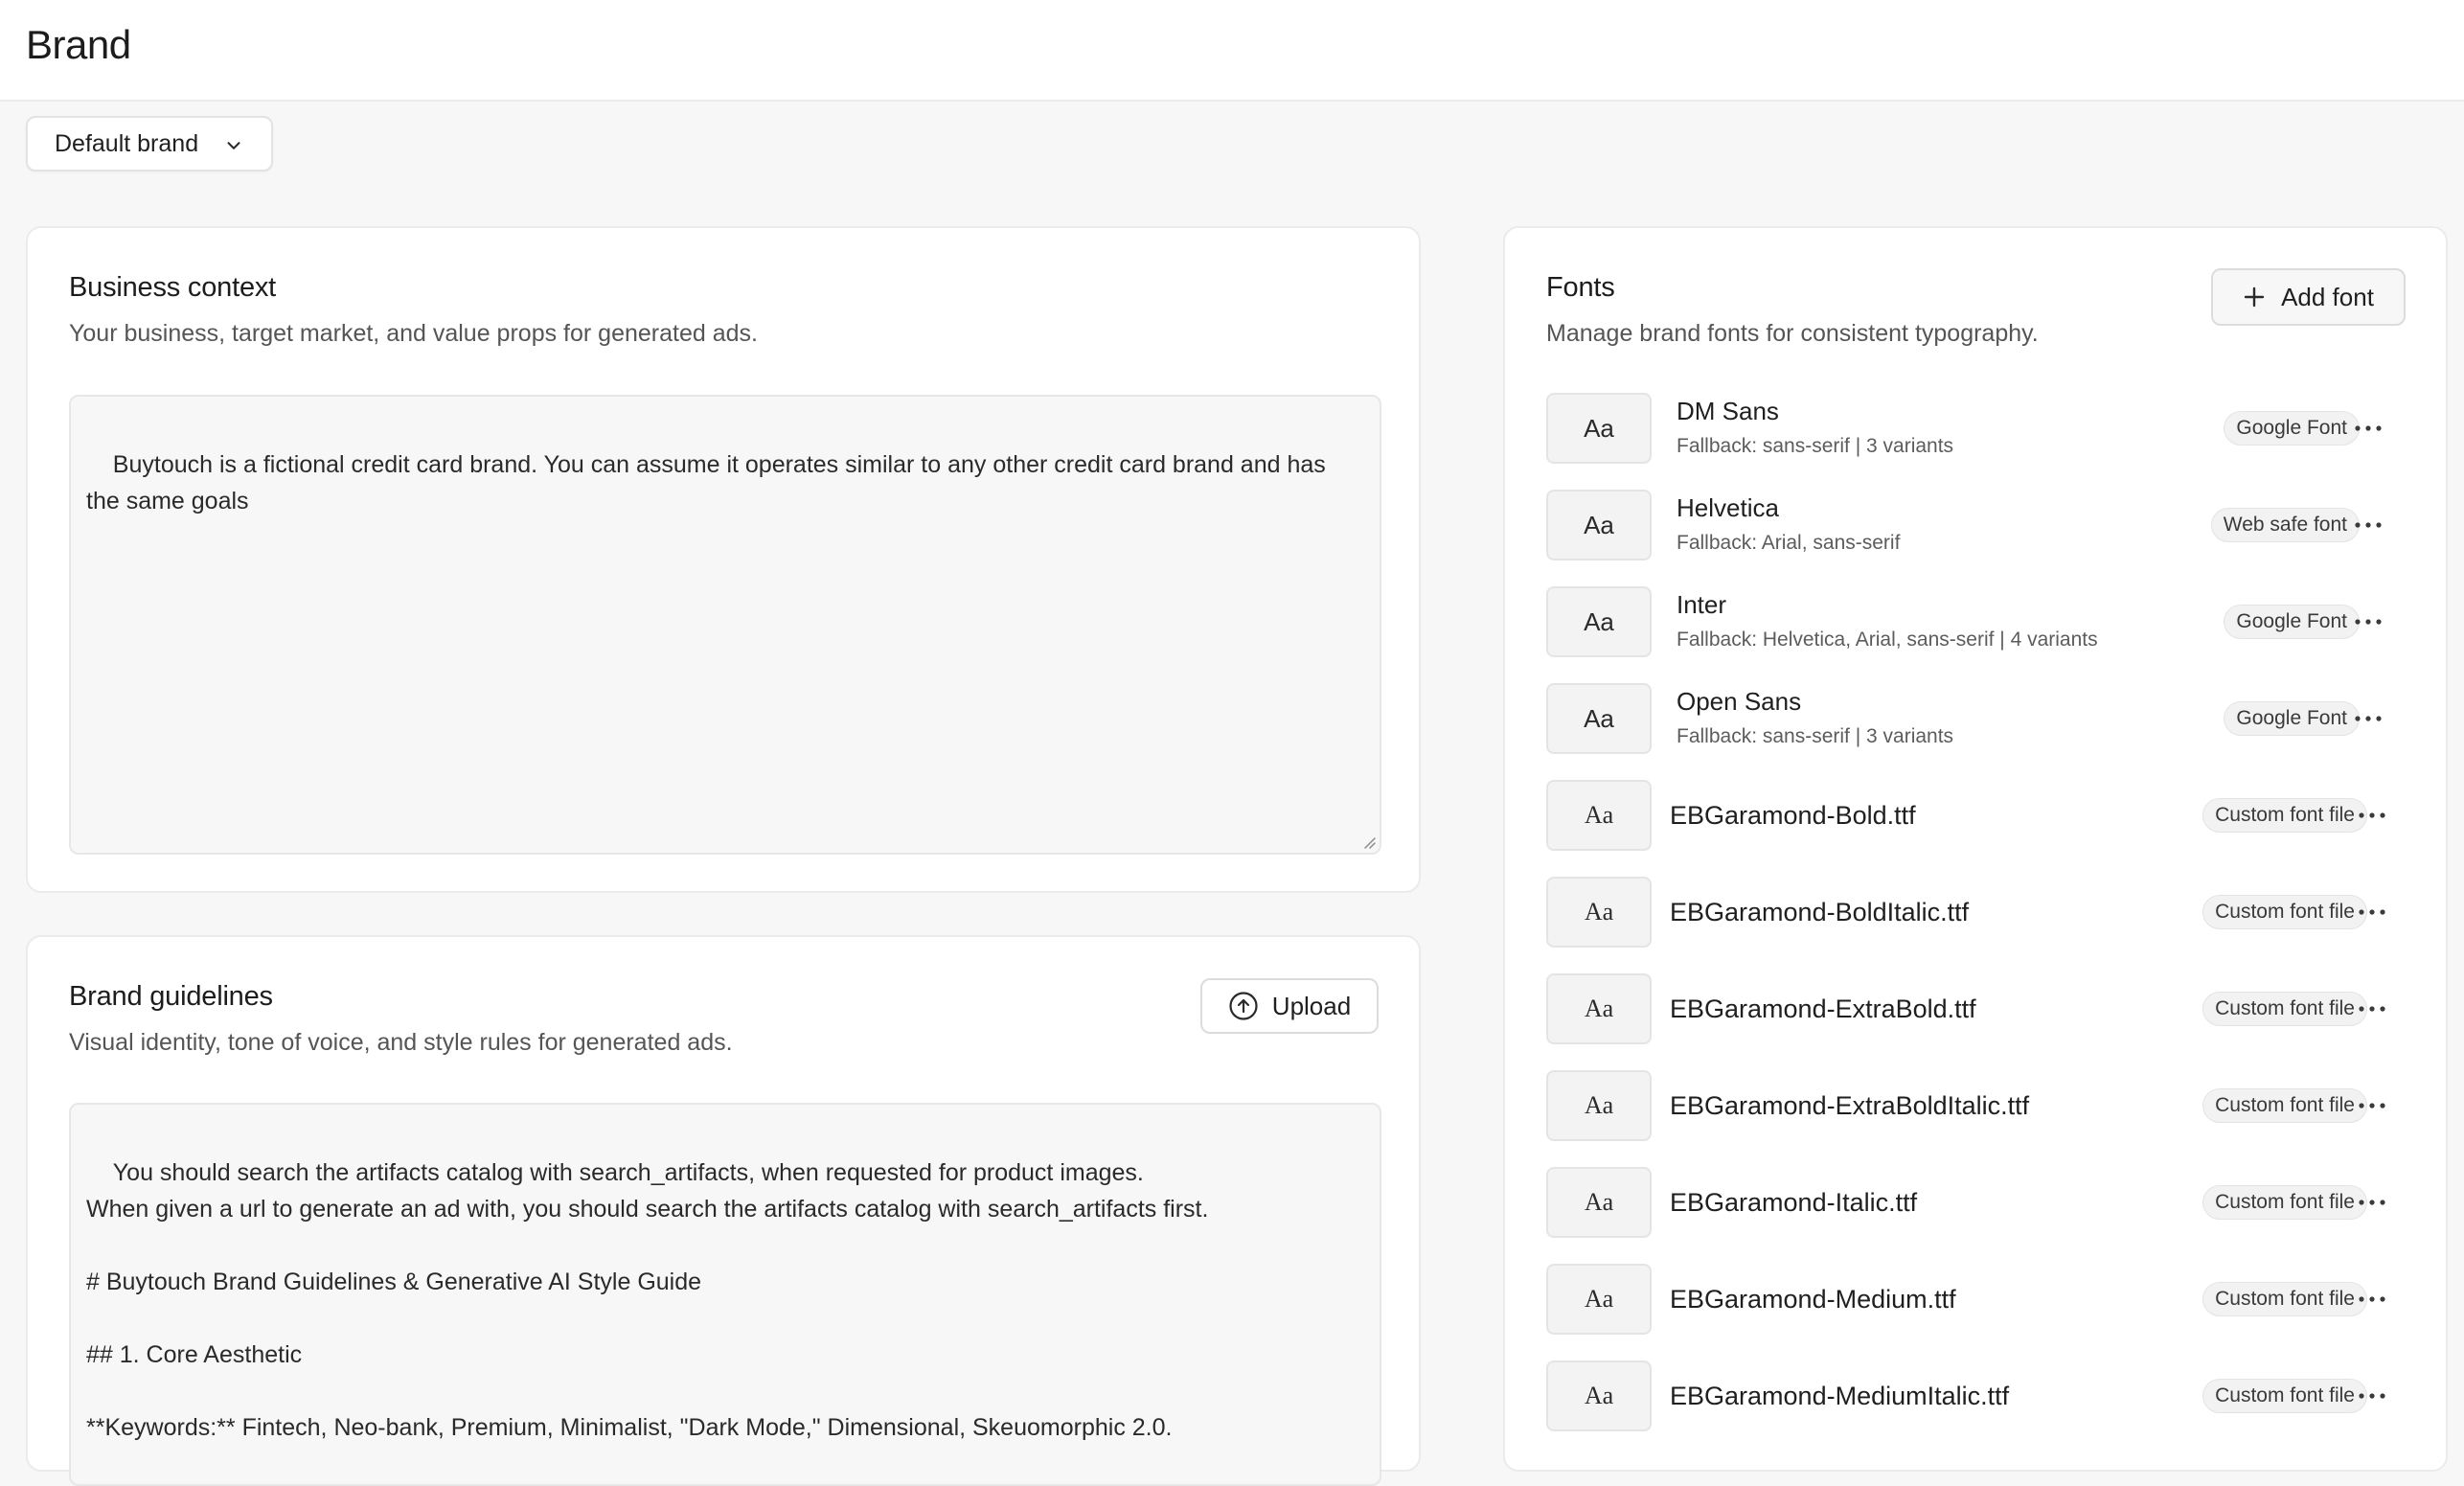  I want to click on font-row: Aa EBGaramond-Italic.ttf Custom font file, so click(1982, 1215).